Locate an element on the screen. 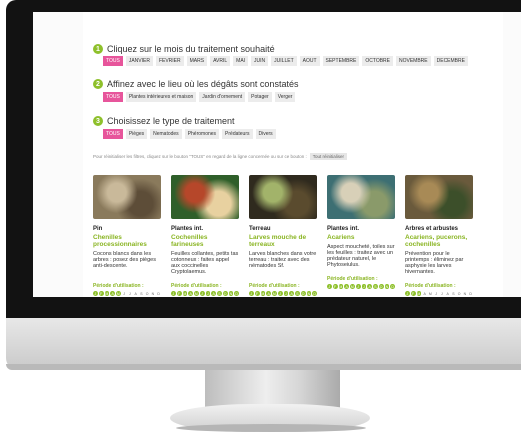  card-category: Arbres et arbustes is located at coordinates (432, 229).